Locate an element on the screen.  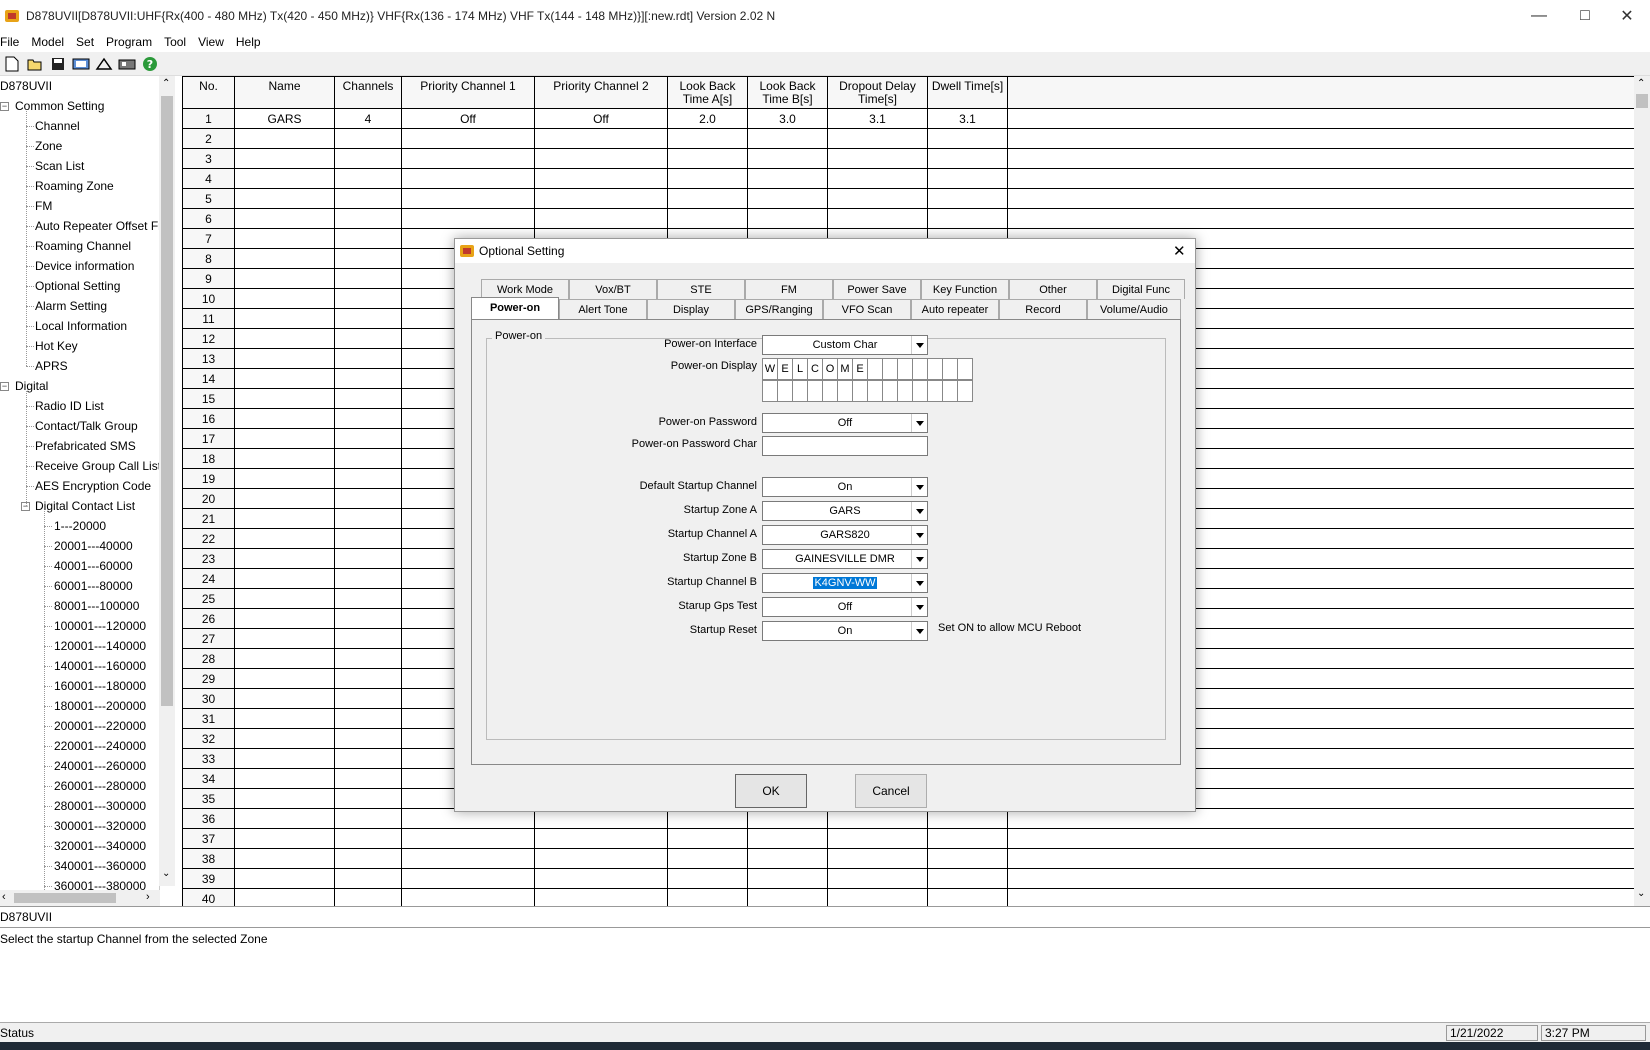
tree-root: D878UVII is located at coordinates (26, 86).